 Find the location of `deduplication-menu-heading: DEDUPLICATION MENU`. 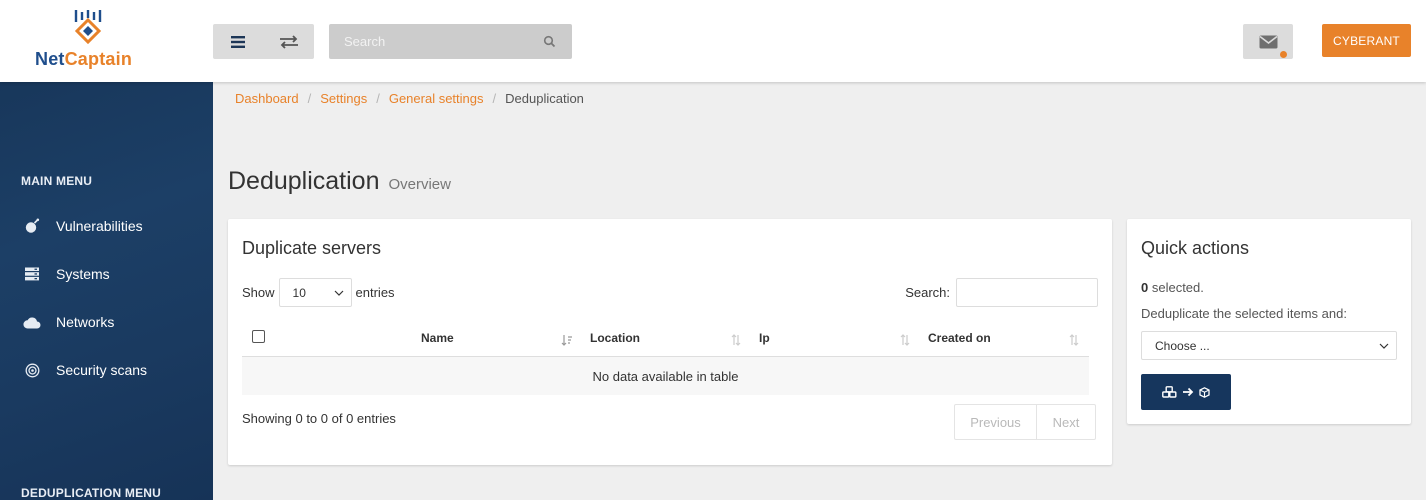

deduplication-menu-heading: DEDUPLICATION MENU is located at coordinates (91, 493).